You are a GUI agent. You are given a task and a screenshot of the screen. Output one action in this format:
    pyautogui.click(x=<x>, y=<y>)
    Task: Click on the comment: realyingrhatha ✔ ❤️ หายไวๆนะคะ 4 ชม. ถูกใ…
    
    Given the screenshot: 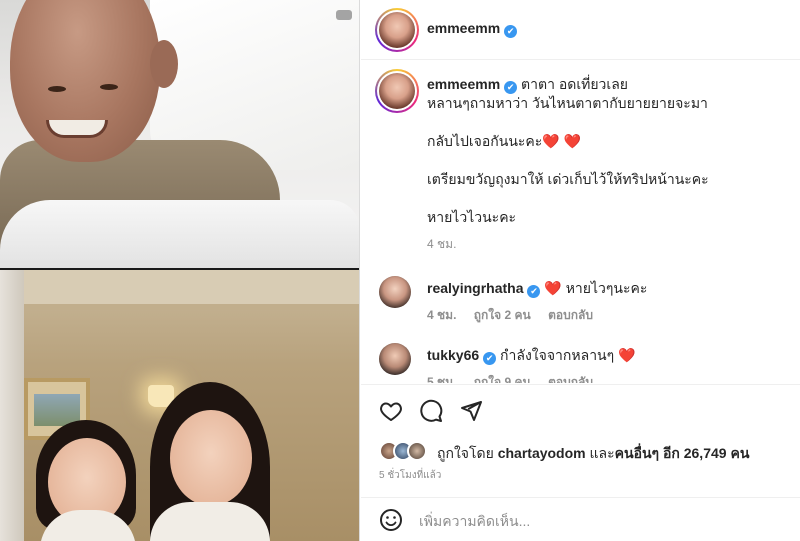 What is the action you would take?
    pyautogui.click(x=607, y=302)
    